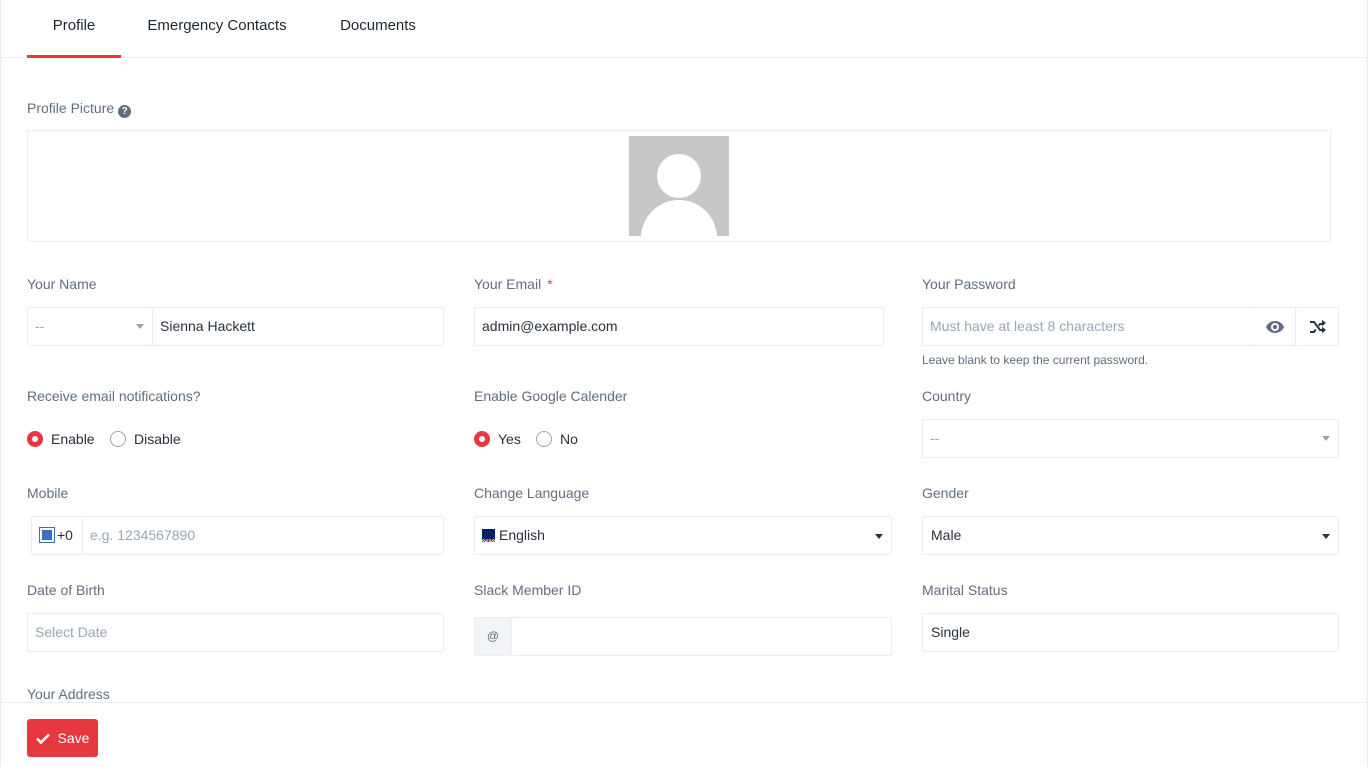 This screenshot has height=767, width=1368. I want to click on profile-picture-dropzone, so click(679, 186).